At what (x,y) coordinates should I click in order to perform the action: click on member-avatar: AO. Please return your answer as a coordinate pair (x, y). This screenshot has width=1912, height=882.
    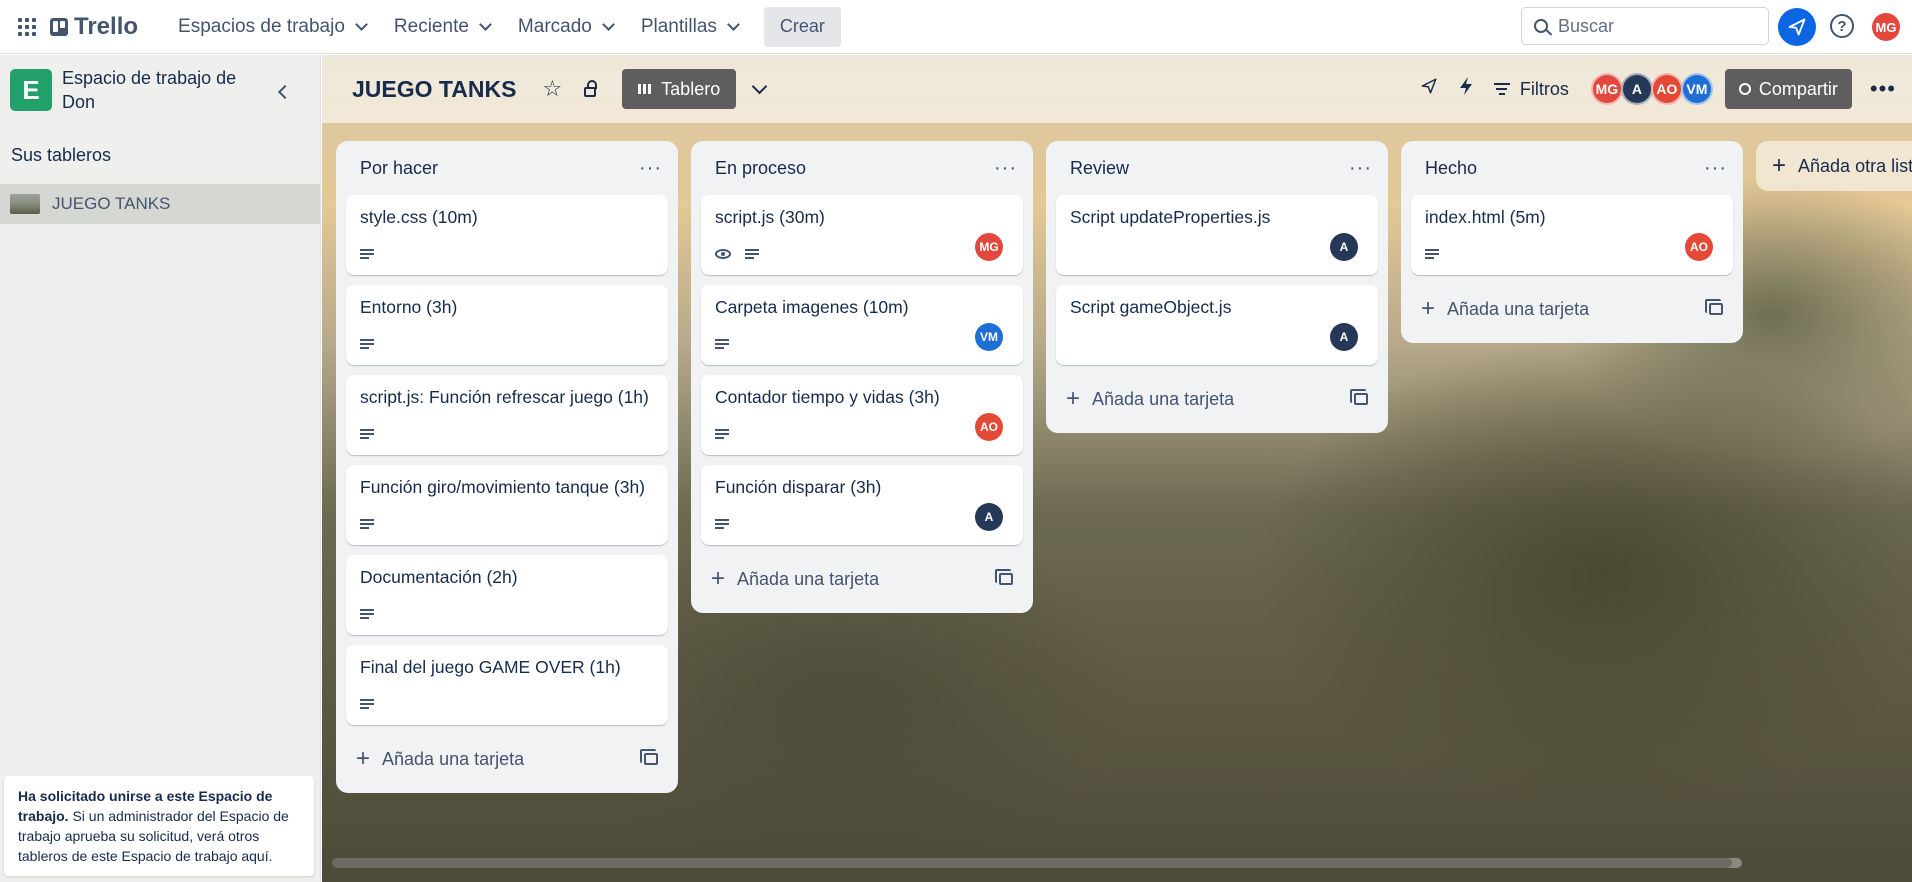
    Looking at the image, I should click on (1666, 89).